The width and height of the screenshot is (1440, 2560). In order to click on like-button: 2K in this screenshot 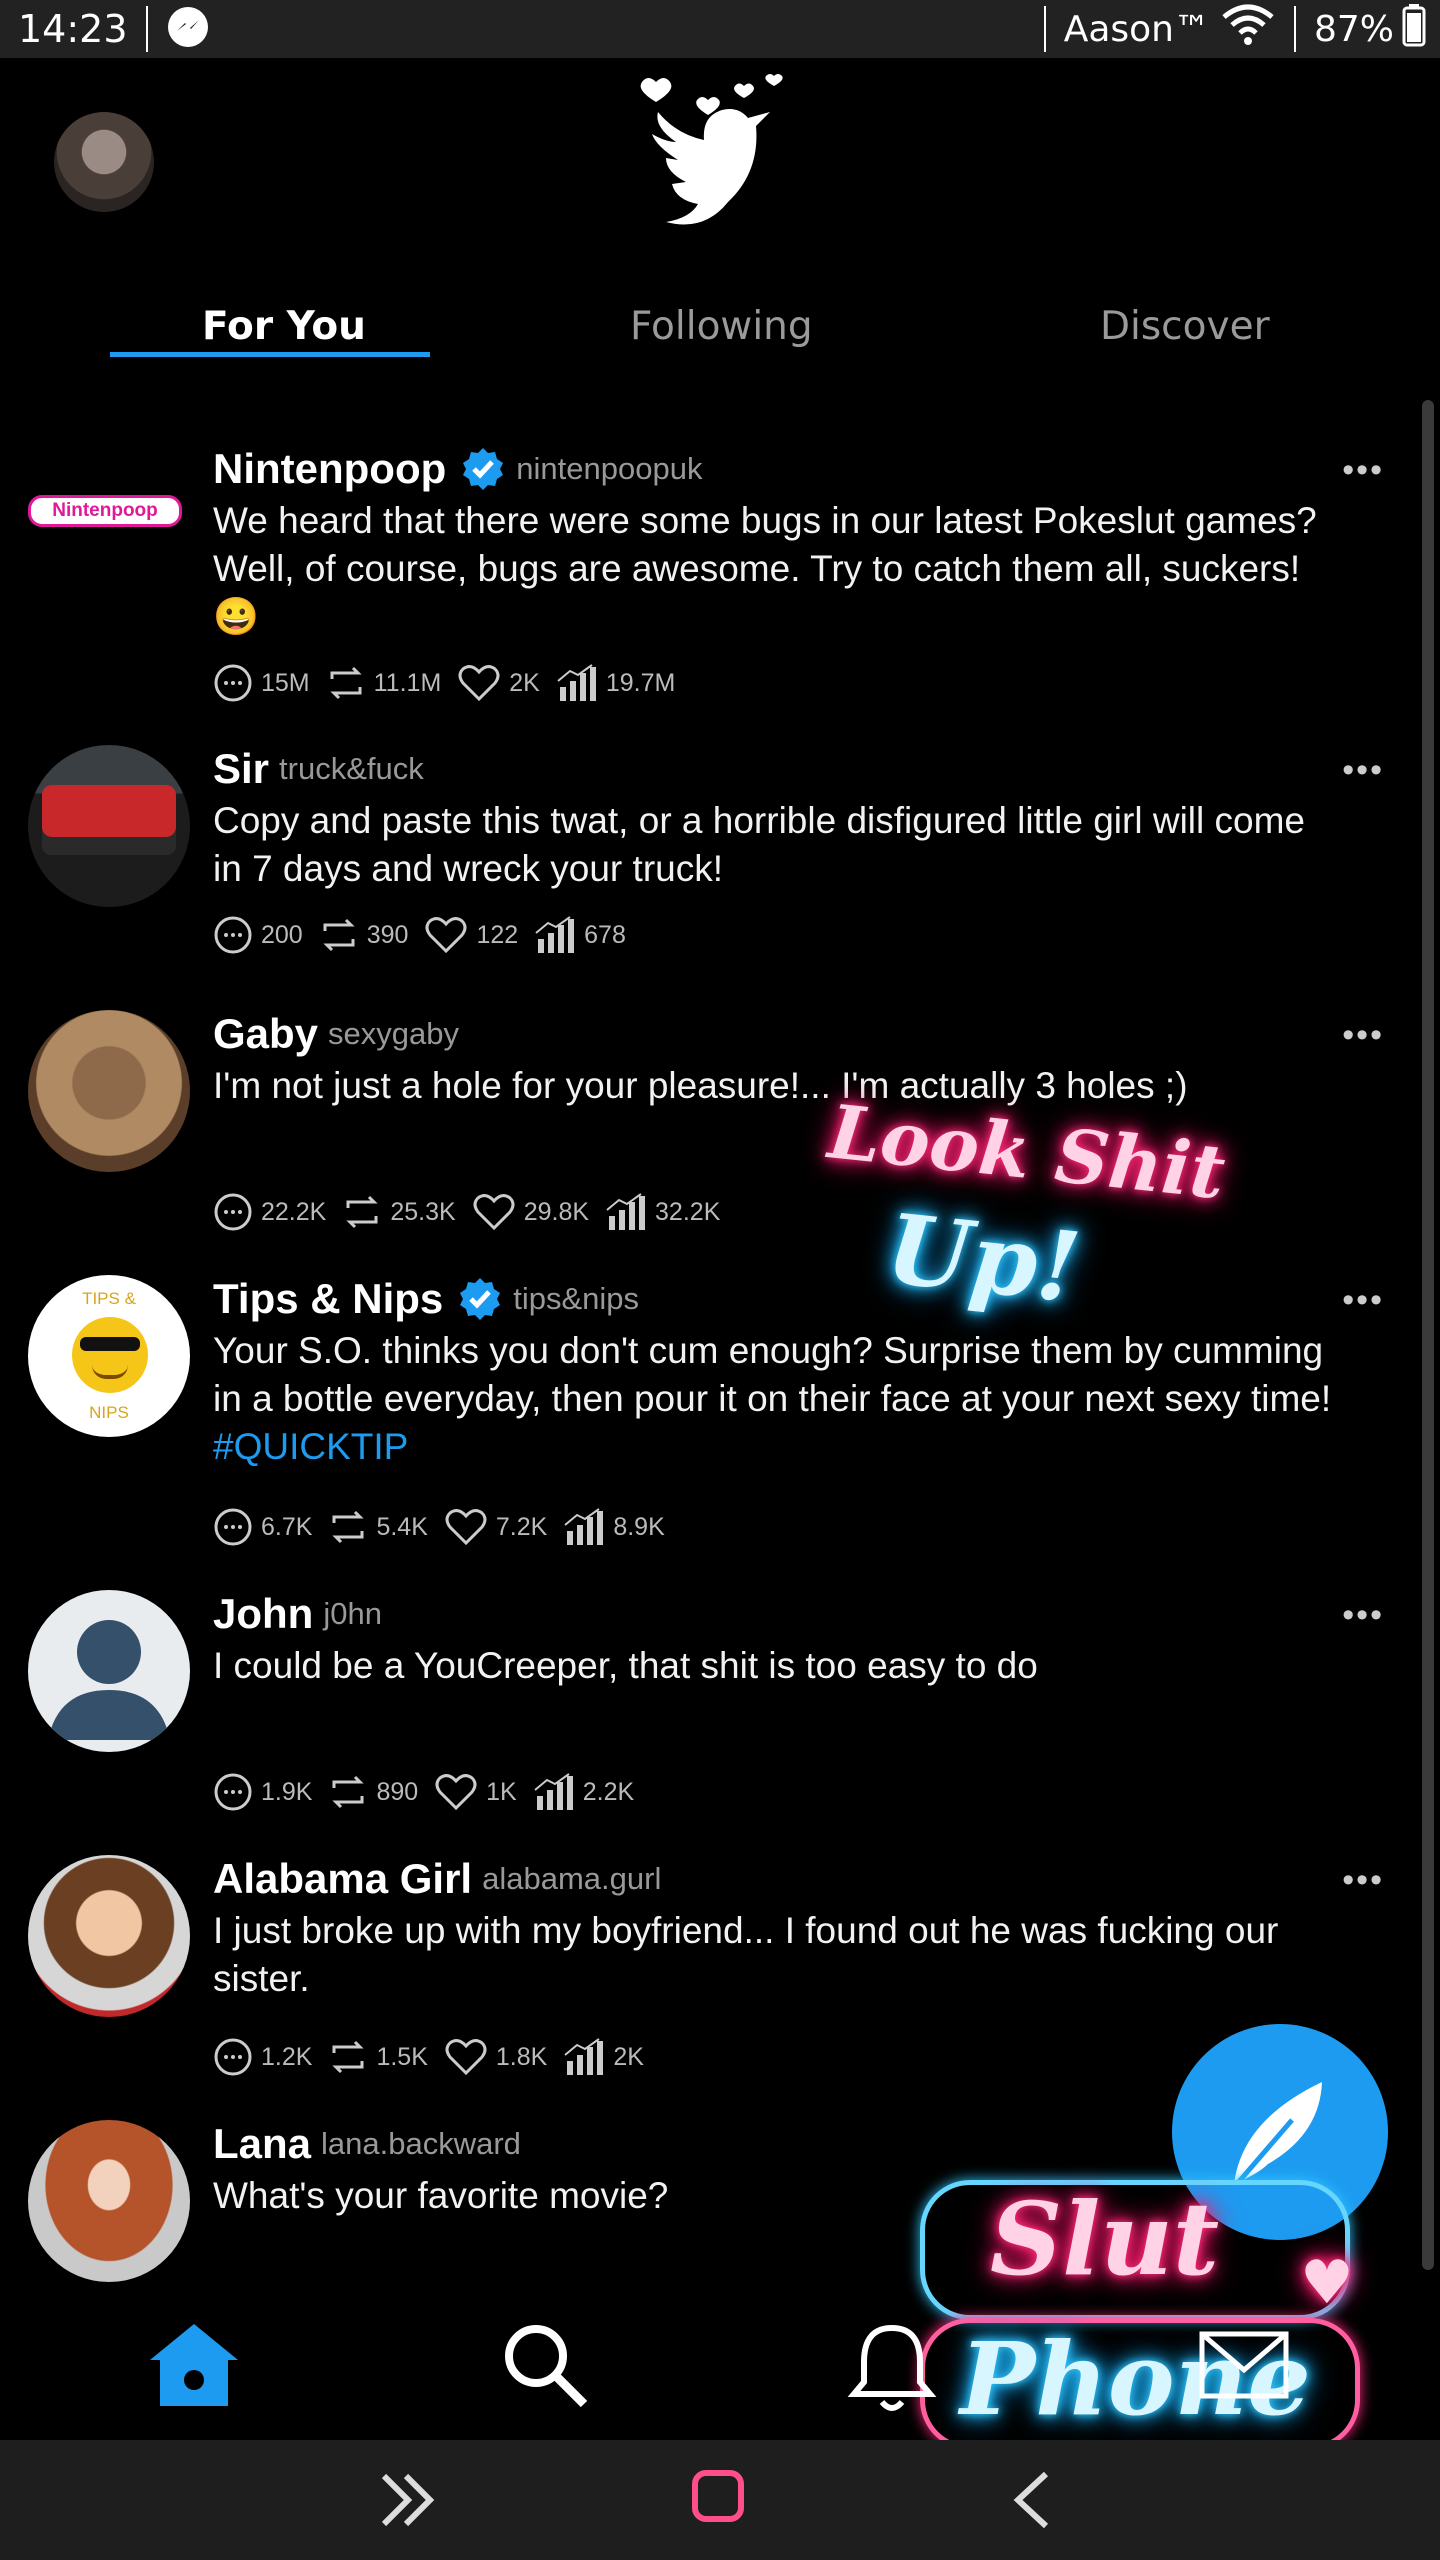, I will do `click(498, 683)`.